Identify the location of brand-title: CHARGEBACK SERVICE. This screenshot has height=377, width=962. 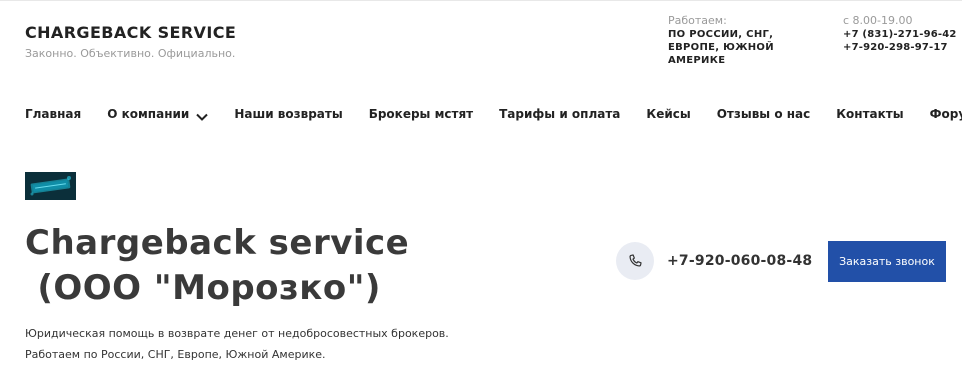
(130, 32).